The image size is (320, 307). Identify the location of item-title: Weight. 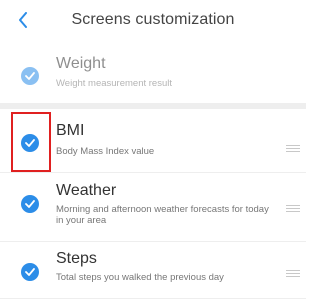
(81, 63).